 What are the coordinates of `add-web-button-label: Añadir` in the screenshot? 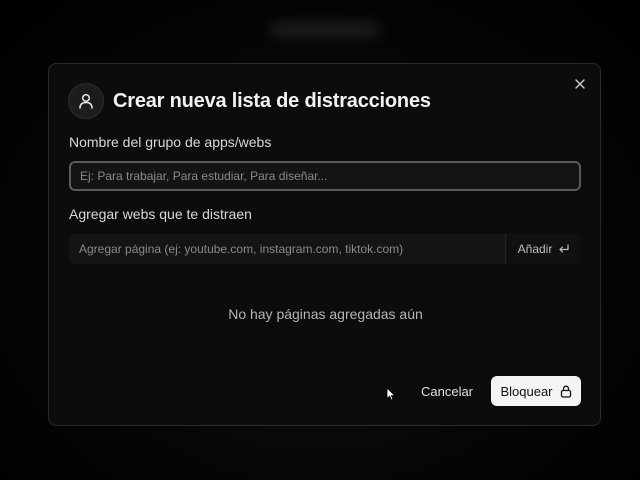 It's located at (535, 249).